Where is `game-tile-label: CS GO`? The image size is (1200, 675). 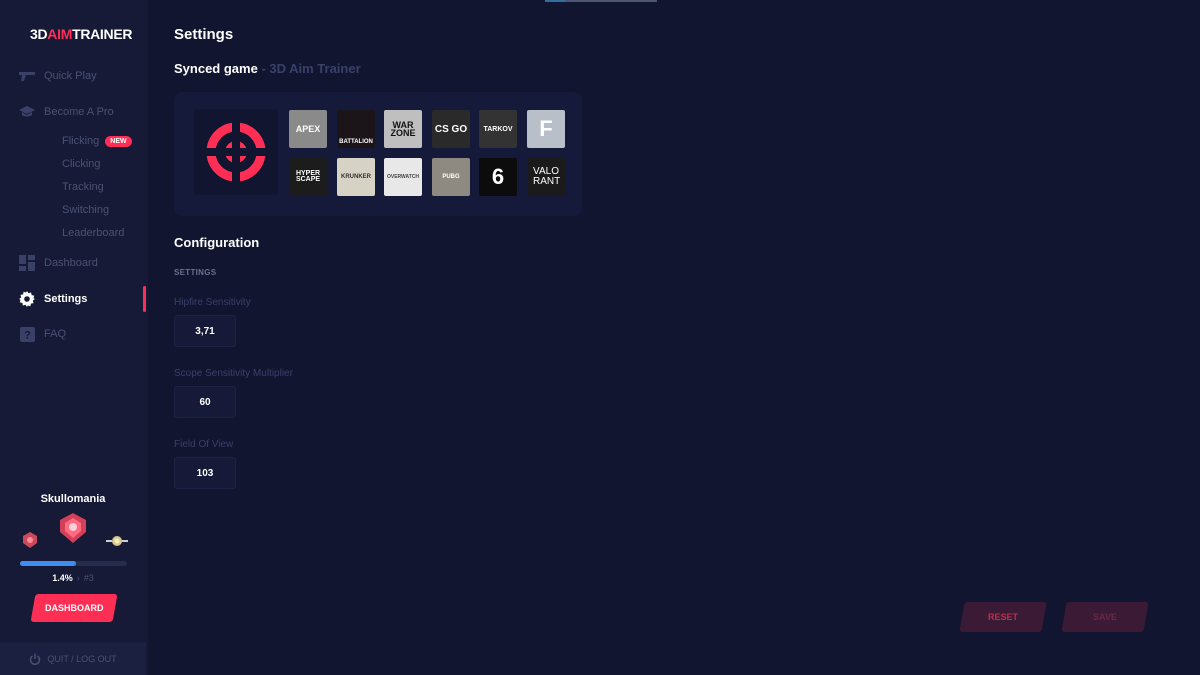
game-tile-label: CS GO is located at coordinates (451, 129).